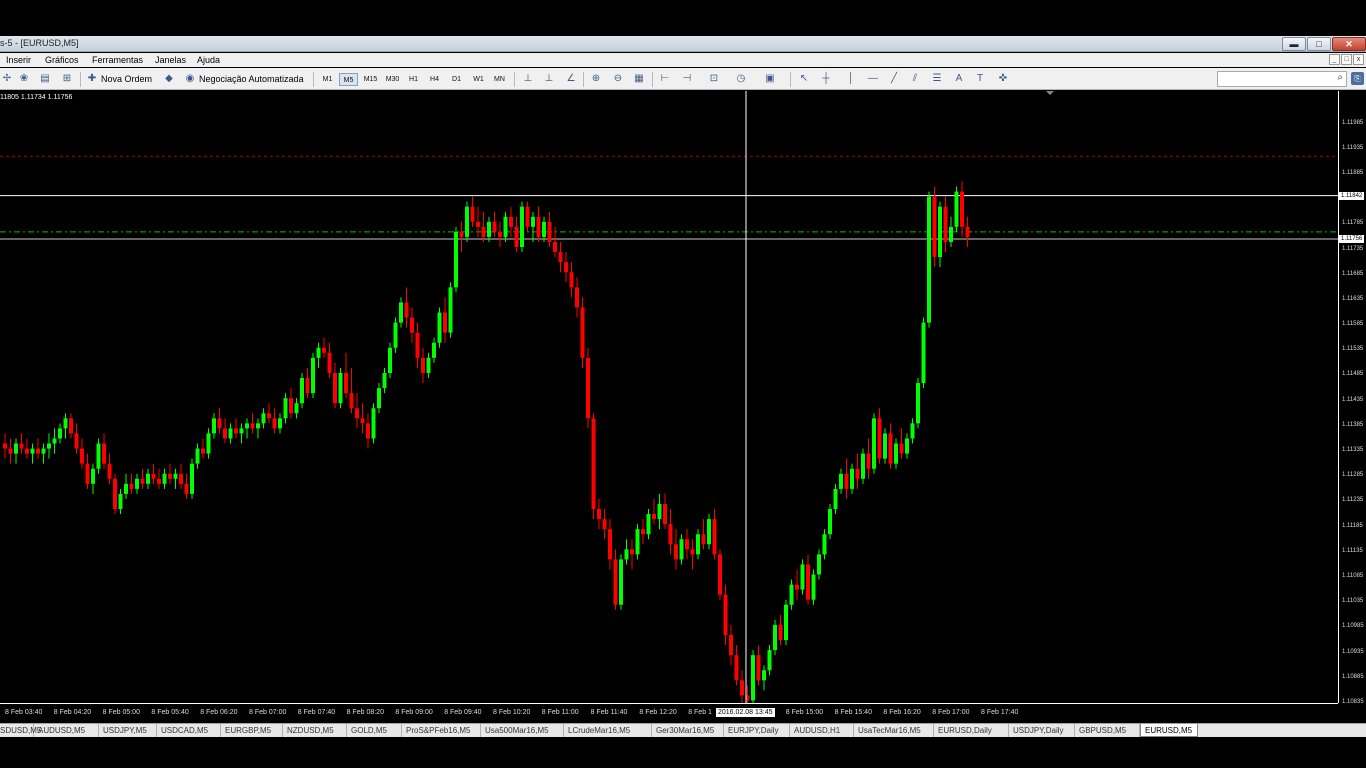  I want to click on fibonacci-icon: ☰, so click(937, 79).